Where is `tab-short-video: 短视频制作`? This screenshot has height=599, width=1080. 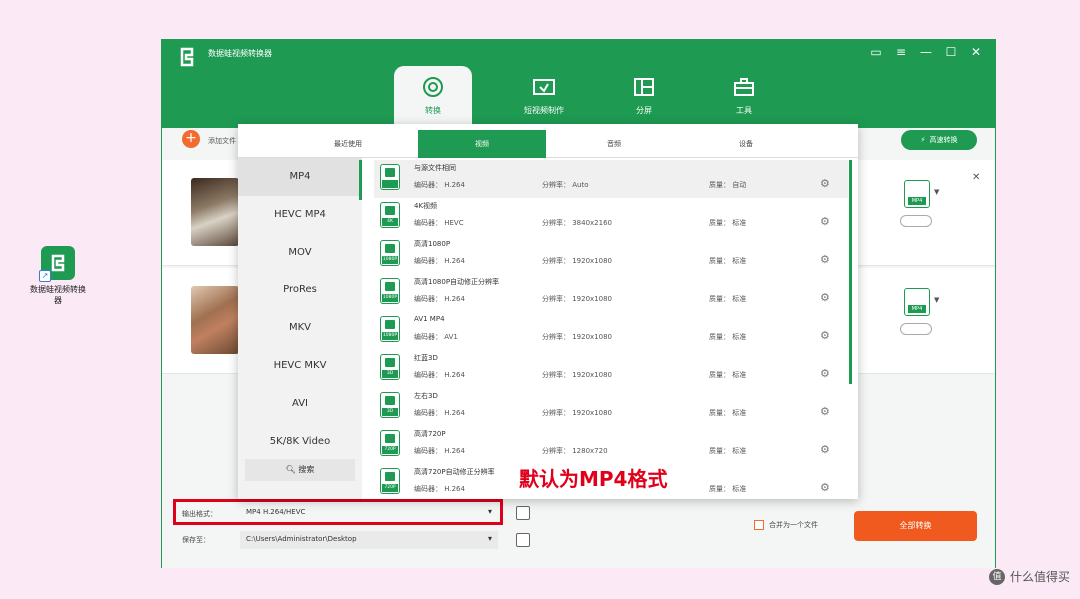
tab-short-video: 短视频制作 is located at coordinates (544, 97).